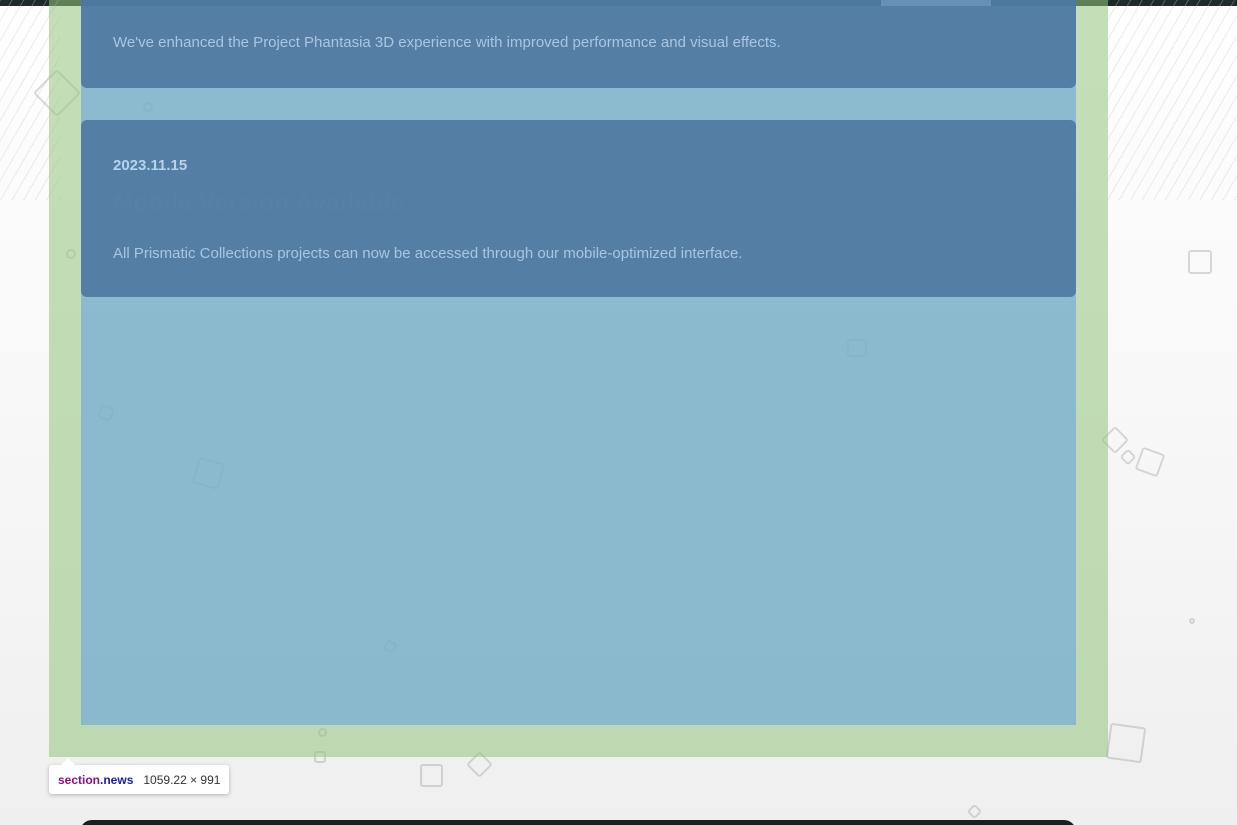 This screenshot has width=1237, height=825. What do you see at coordinates (182, 779) in the screenshot?
I see `tooltip-dimensions: 1059.22 × 991` at bounding box center [182, 779].